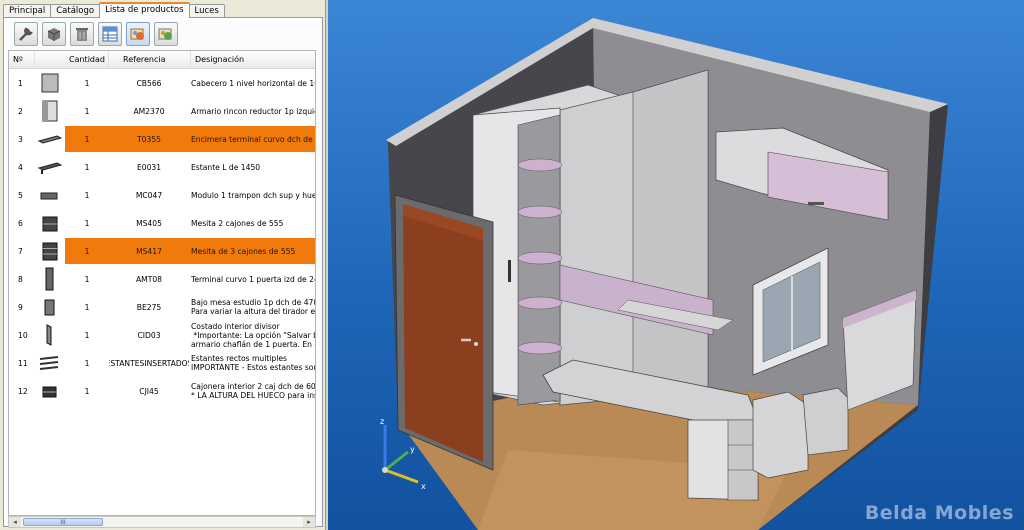  What do you see at coordinates (253, 83) in the screenshot?
I see `row-designation: Cabecero 1 nivel horizontal de 1000Ba` at bounding box center [253, 83].